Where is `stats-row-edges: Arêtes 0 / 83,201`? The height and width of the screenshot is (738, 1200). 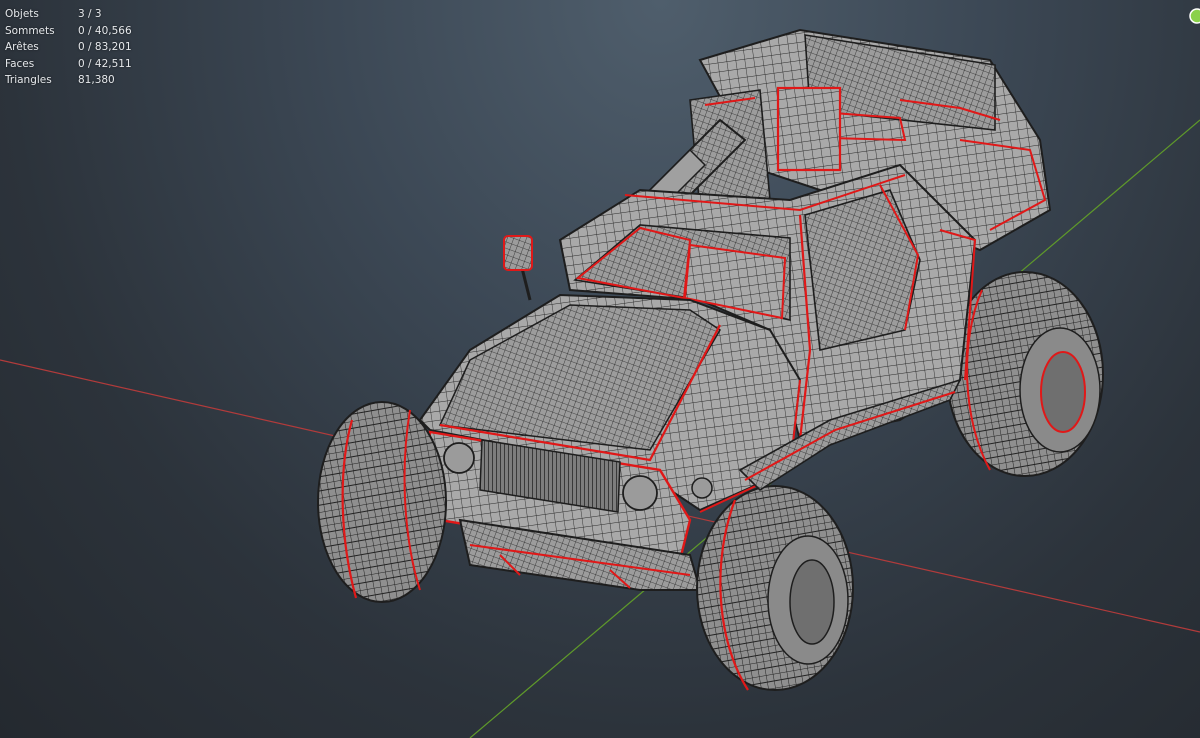
stats-row-edges: Arêtes 0 / 83,201 is located at coordinates (68, 47).